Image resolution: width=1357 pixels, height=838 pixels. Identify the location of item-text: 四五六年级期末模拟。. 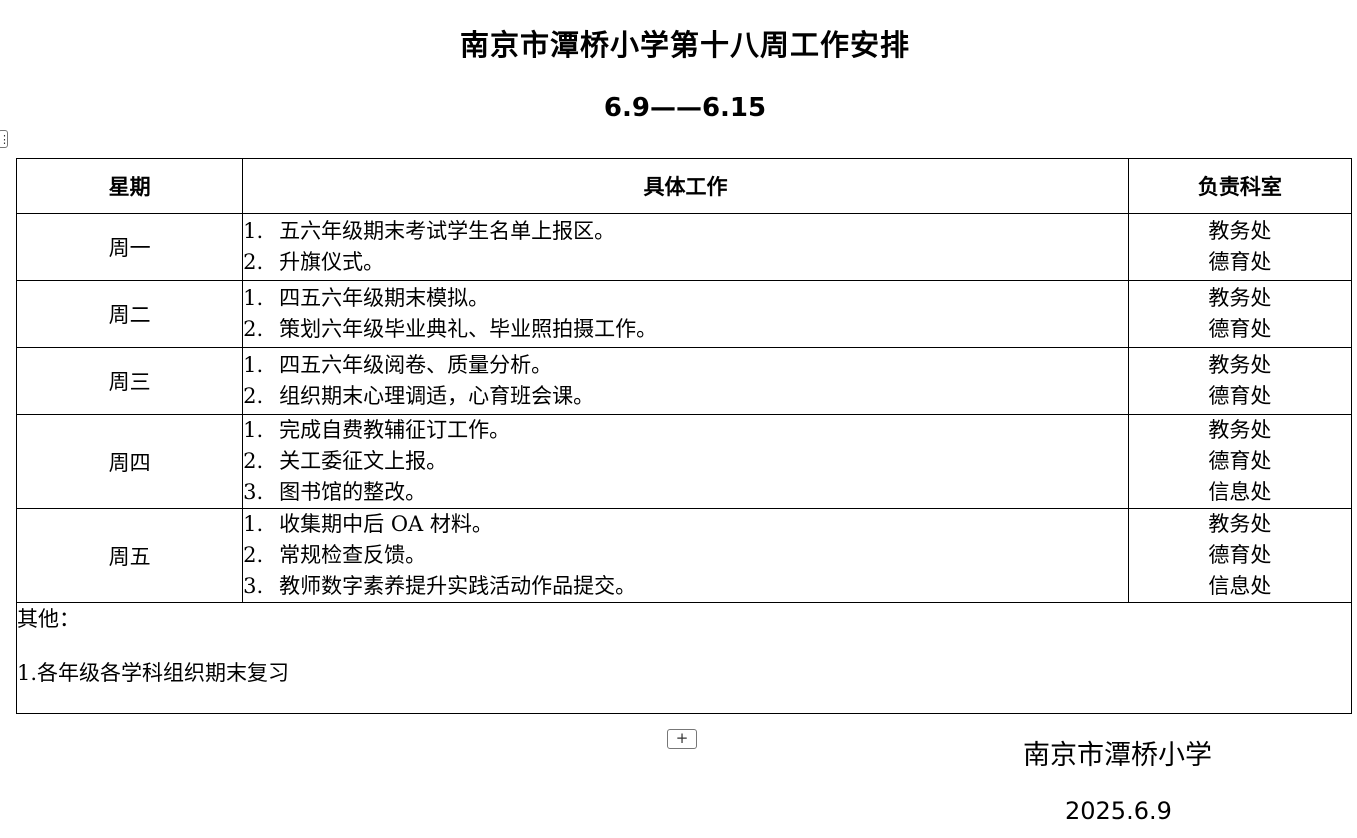
(384, 298).